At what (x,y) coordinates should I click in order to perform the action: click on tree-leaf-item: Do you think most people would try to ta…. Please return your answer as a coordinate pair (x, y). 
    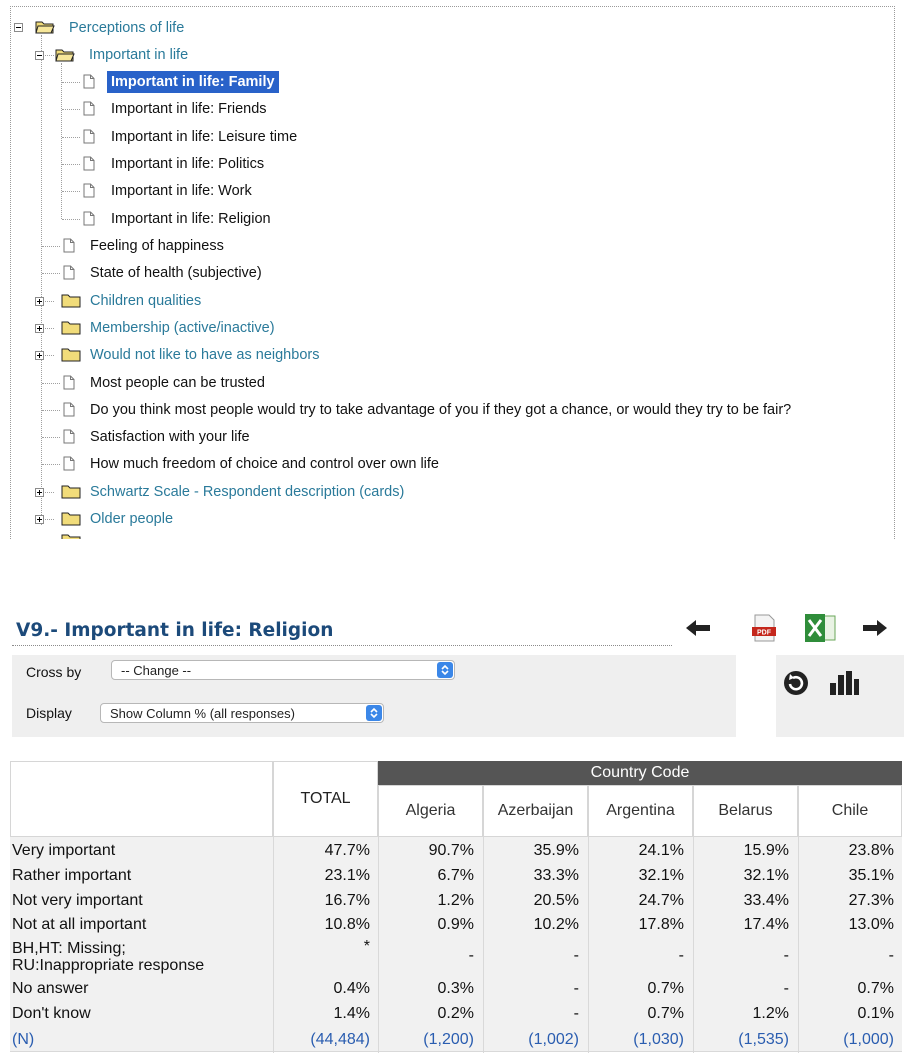
    Looking at the image, I should click on (440, 410).